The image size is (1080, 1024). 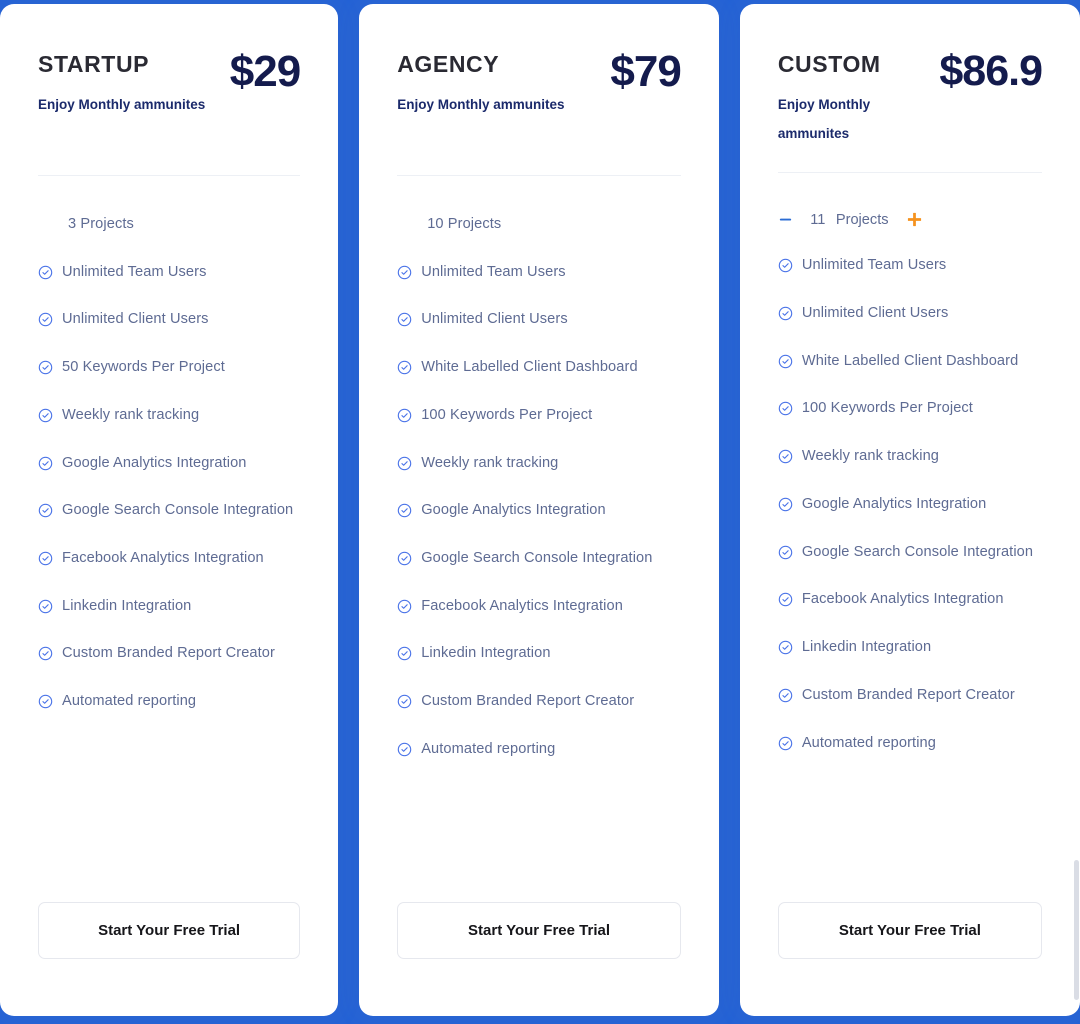 I want to click on list-item: White Labelled Client Dashboard, so click(x=539, y=367).